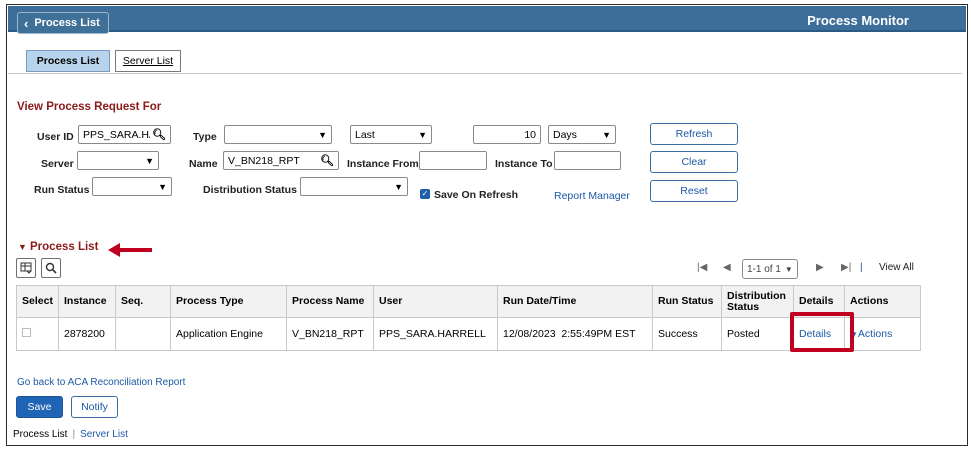 The height and width of the screenshot is (449, 971). I want to click on user-id-value: PPS_SARA.HA, so click(117, 134).